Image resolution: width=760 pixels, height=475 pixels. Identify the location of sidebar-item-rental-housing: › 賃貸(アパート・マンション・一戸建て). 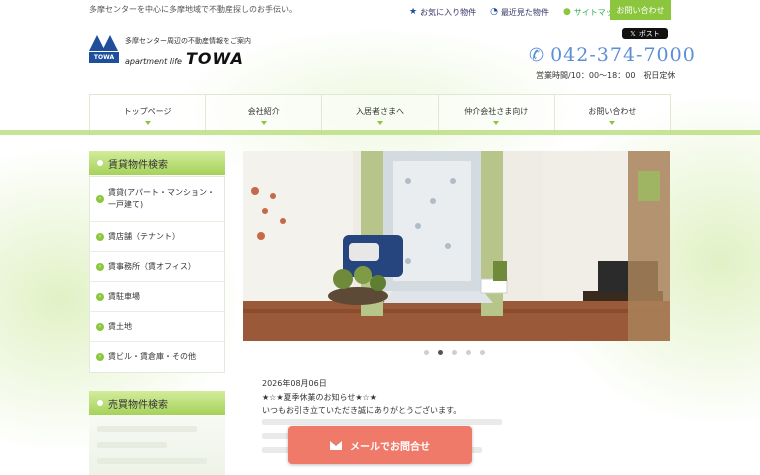
(157, 199).